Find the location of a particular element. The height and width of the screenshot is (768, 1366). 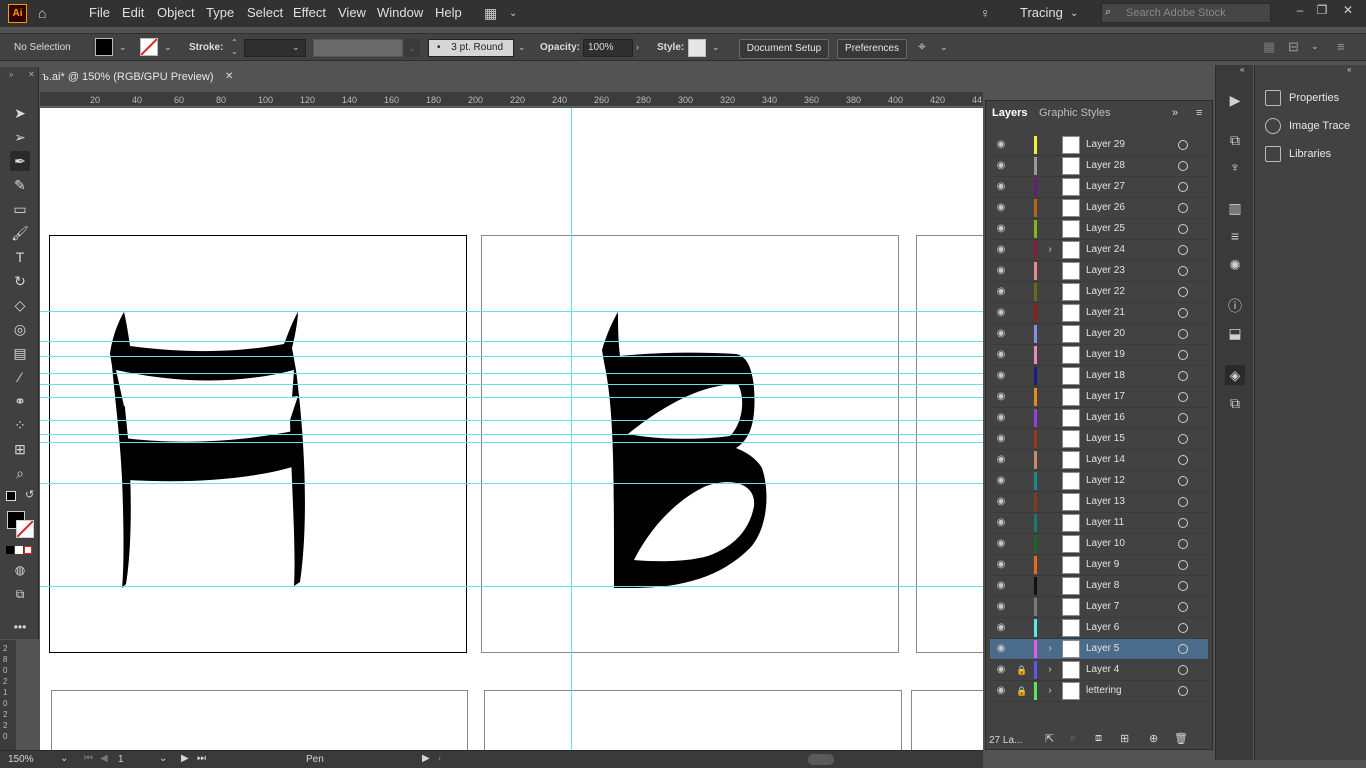

artboard-number: 1 is located at coordinates (121, 759).